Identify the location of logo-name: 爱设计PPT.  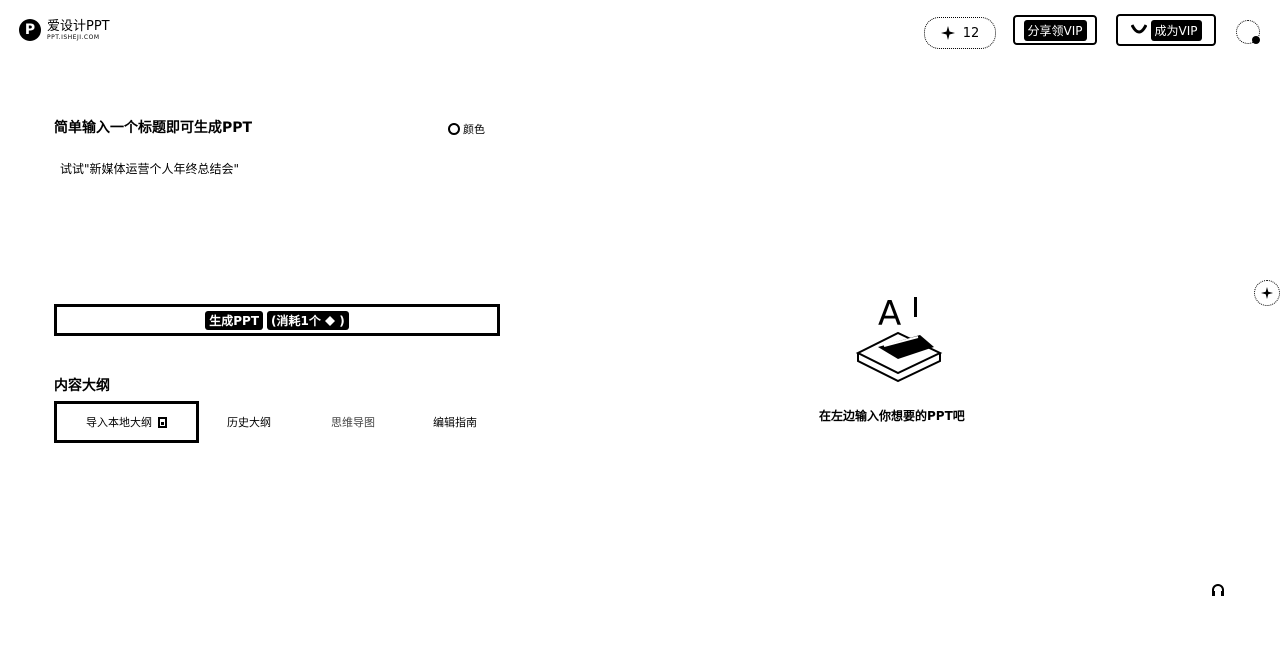
(78, 26).